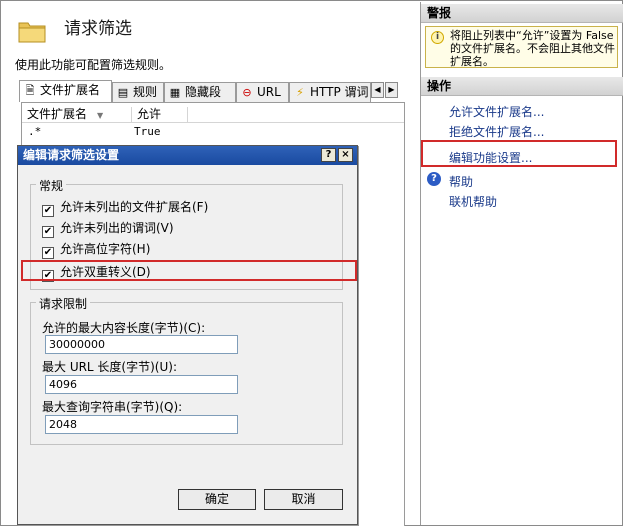 The width and height of the screenshot is (623, 526). Describe the element at coordinates (124, 328) in the screenshot. I see `max-content-length-label: 允许的最大内容长度(字节)(C):` at that location.